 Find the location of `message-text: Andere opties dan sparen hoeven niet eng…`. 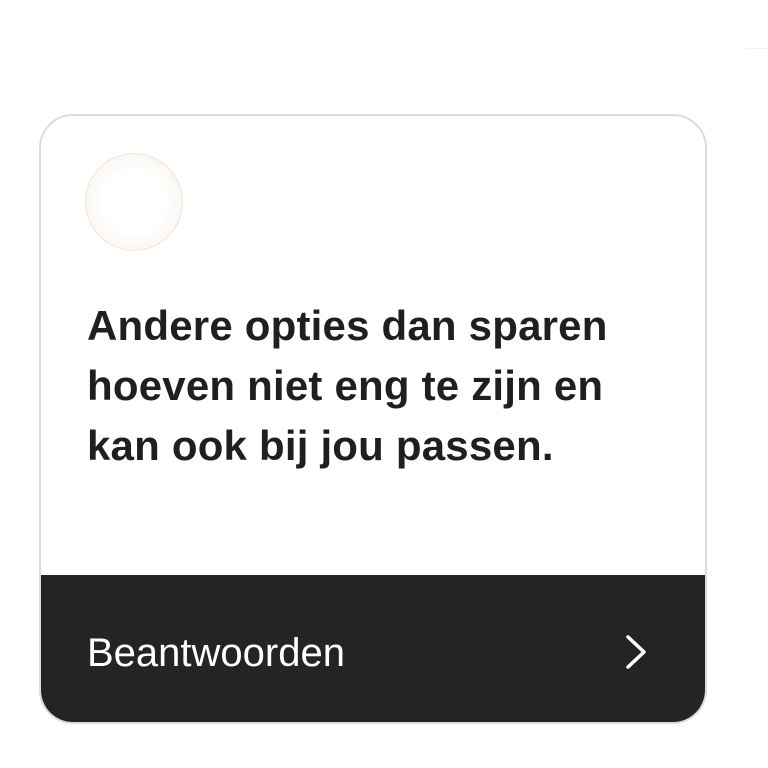

message-text: Andere opties dan sparen hoeven niet eng… is located at coordinates (347, 385).